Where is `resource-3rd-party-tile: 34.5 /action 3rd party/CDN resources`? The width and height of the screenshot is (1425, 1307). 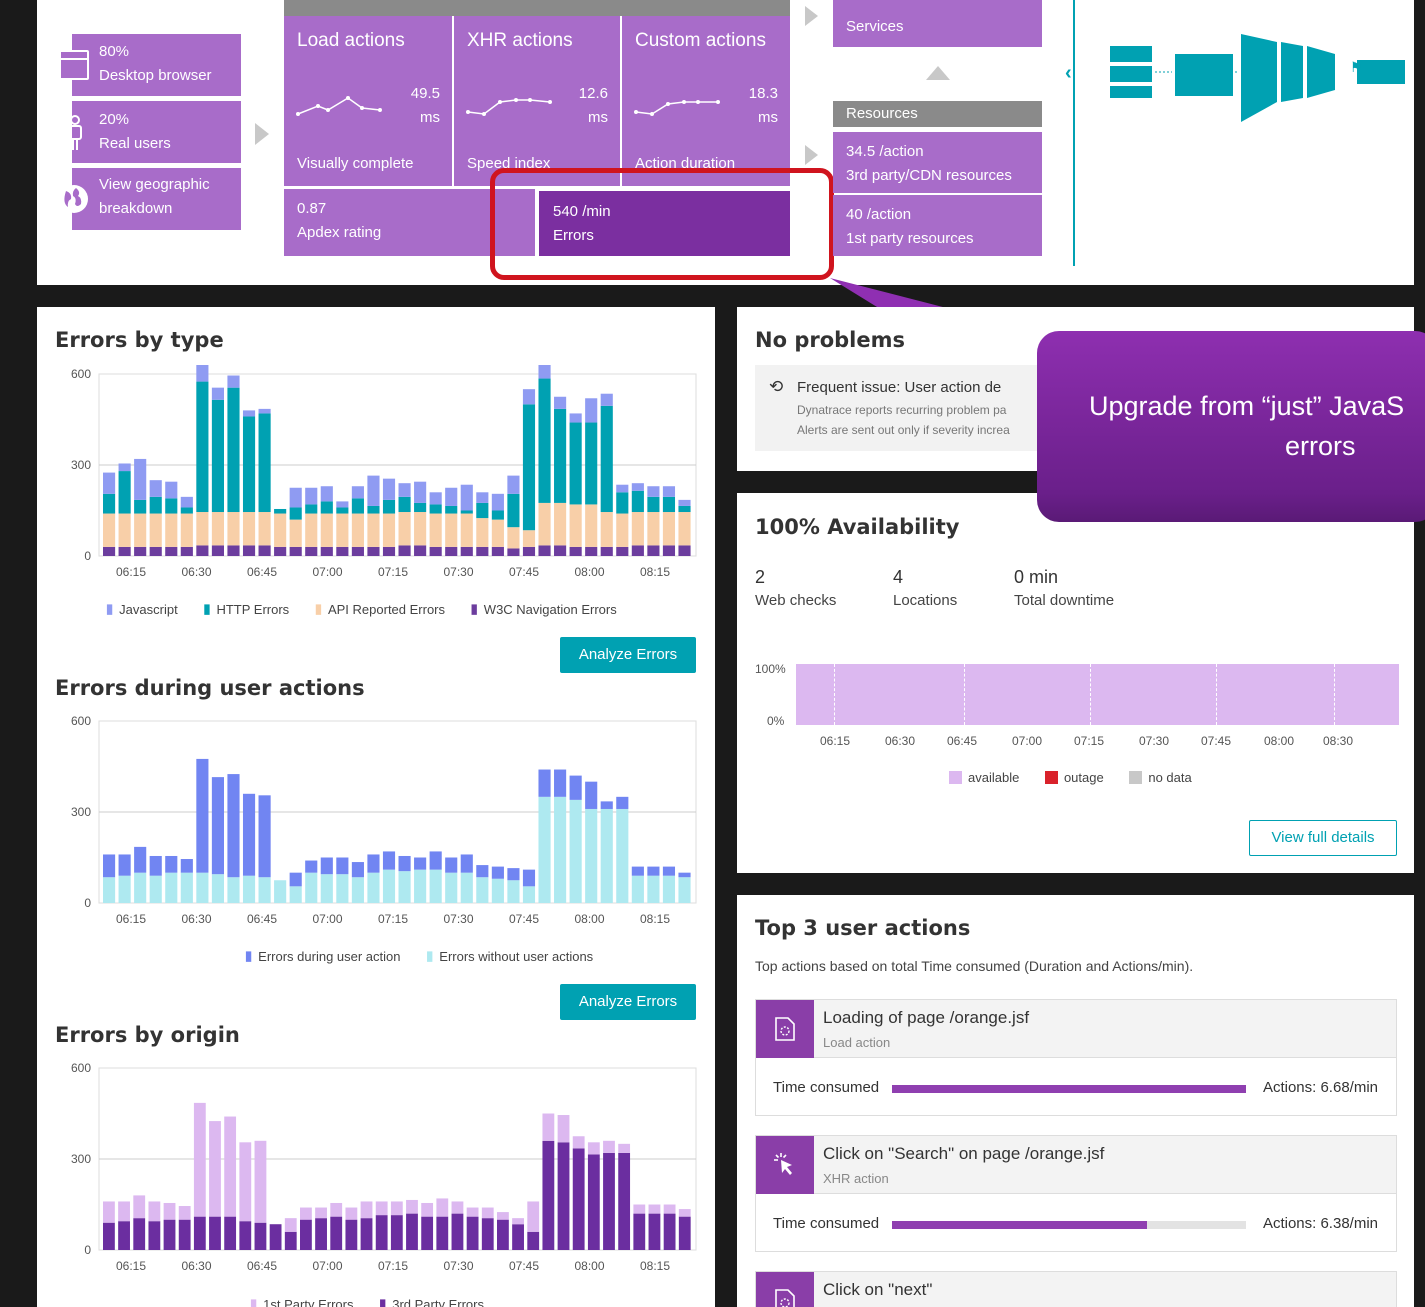 resource-3rd-party-tile: 34.5 /action 3rd party/CDN resources is located at coordinates (937, 162).